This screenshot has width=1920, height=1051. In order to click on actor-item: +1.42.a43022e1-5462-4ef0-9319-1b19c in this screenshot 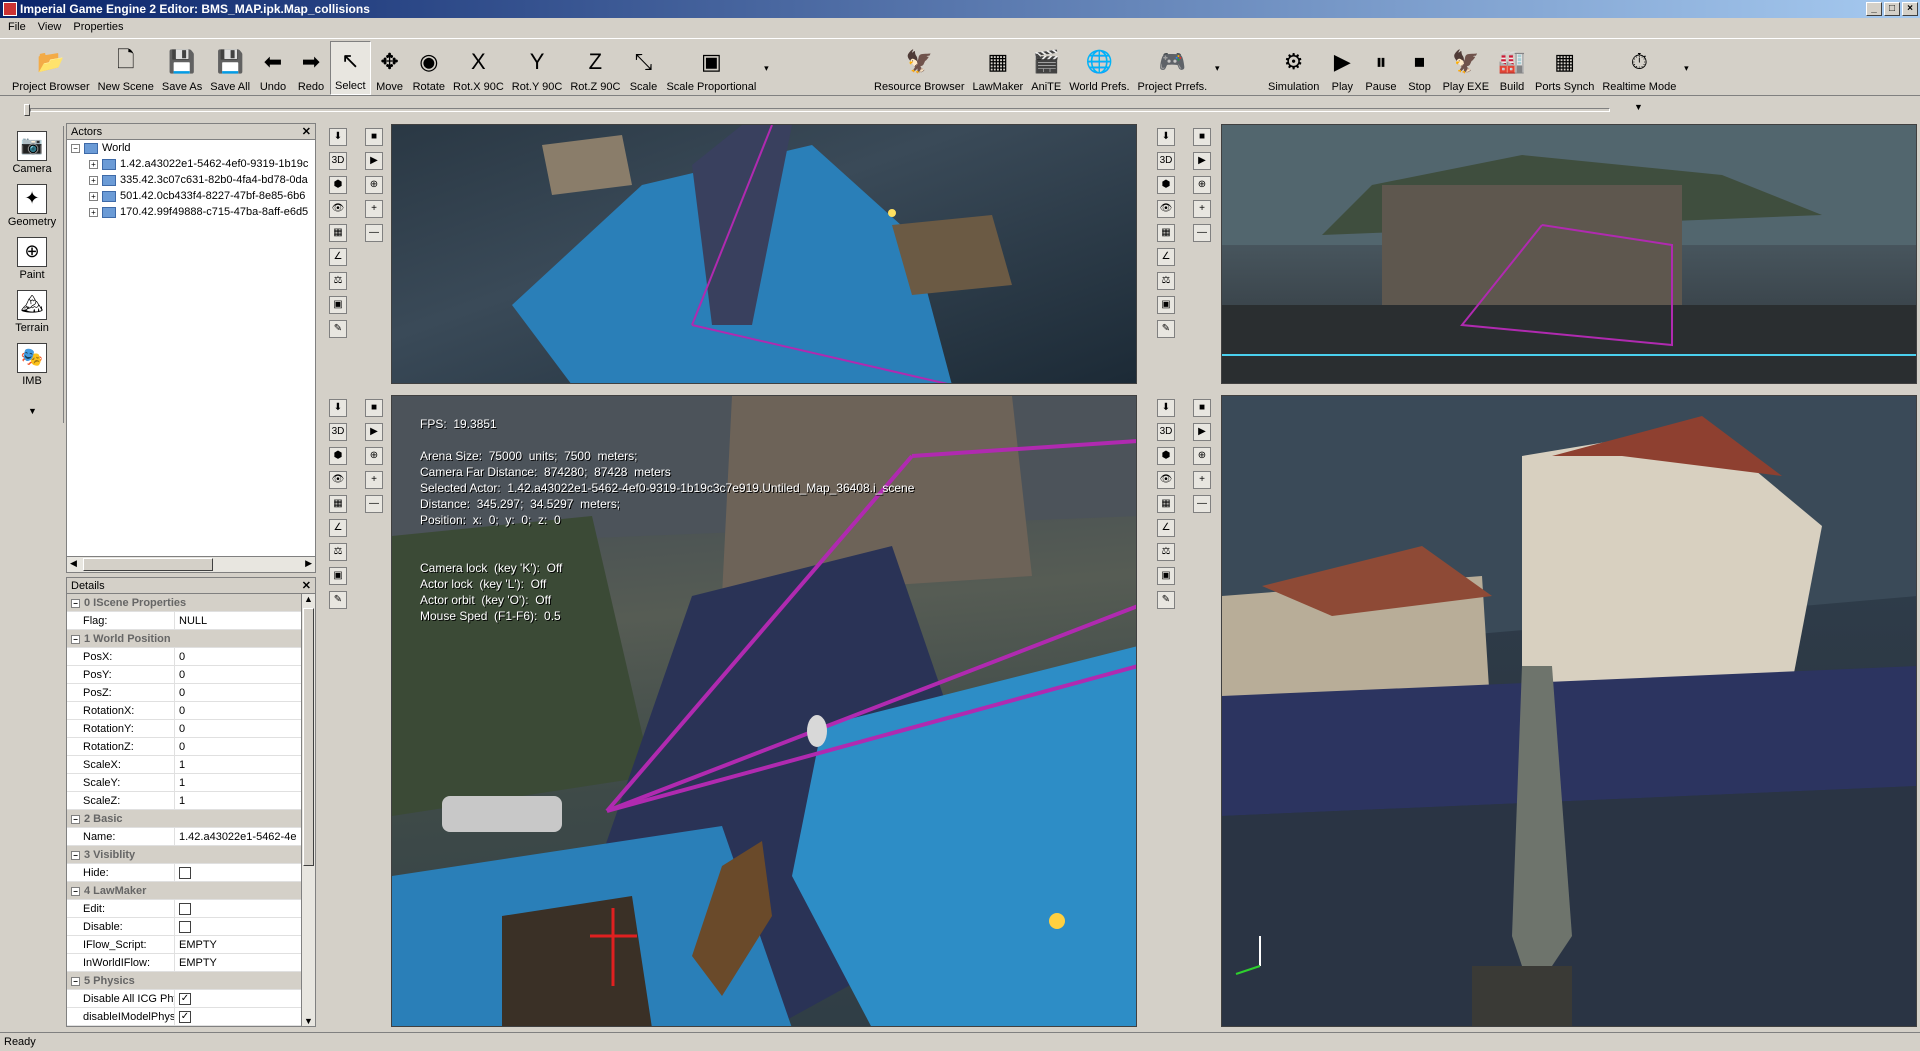, I will do `click(193, 164)`.